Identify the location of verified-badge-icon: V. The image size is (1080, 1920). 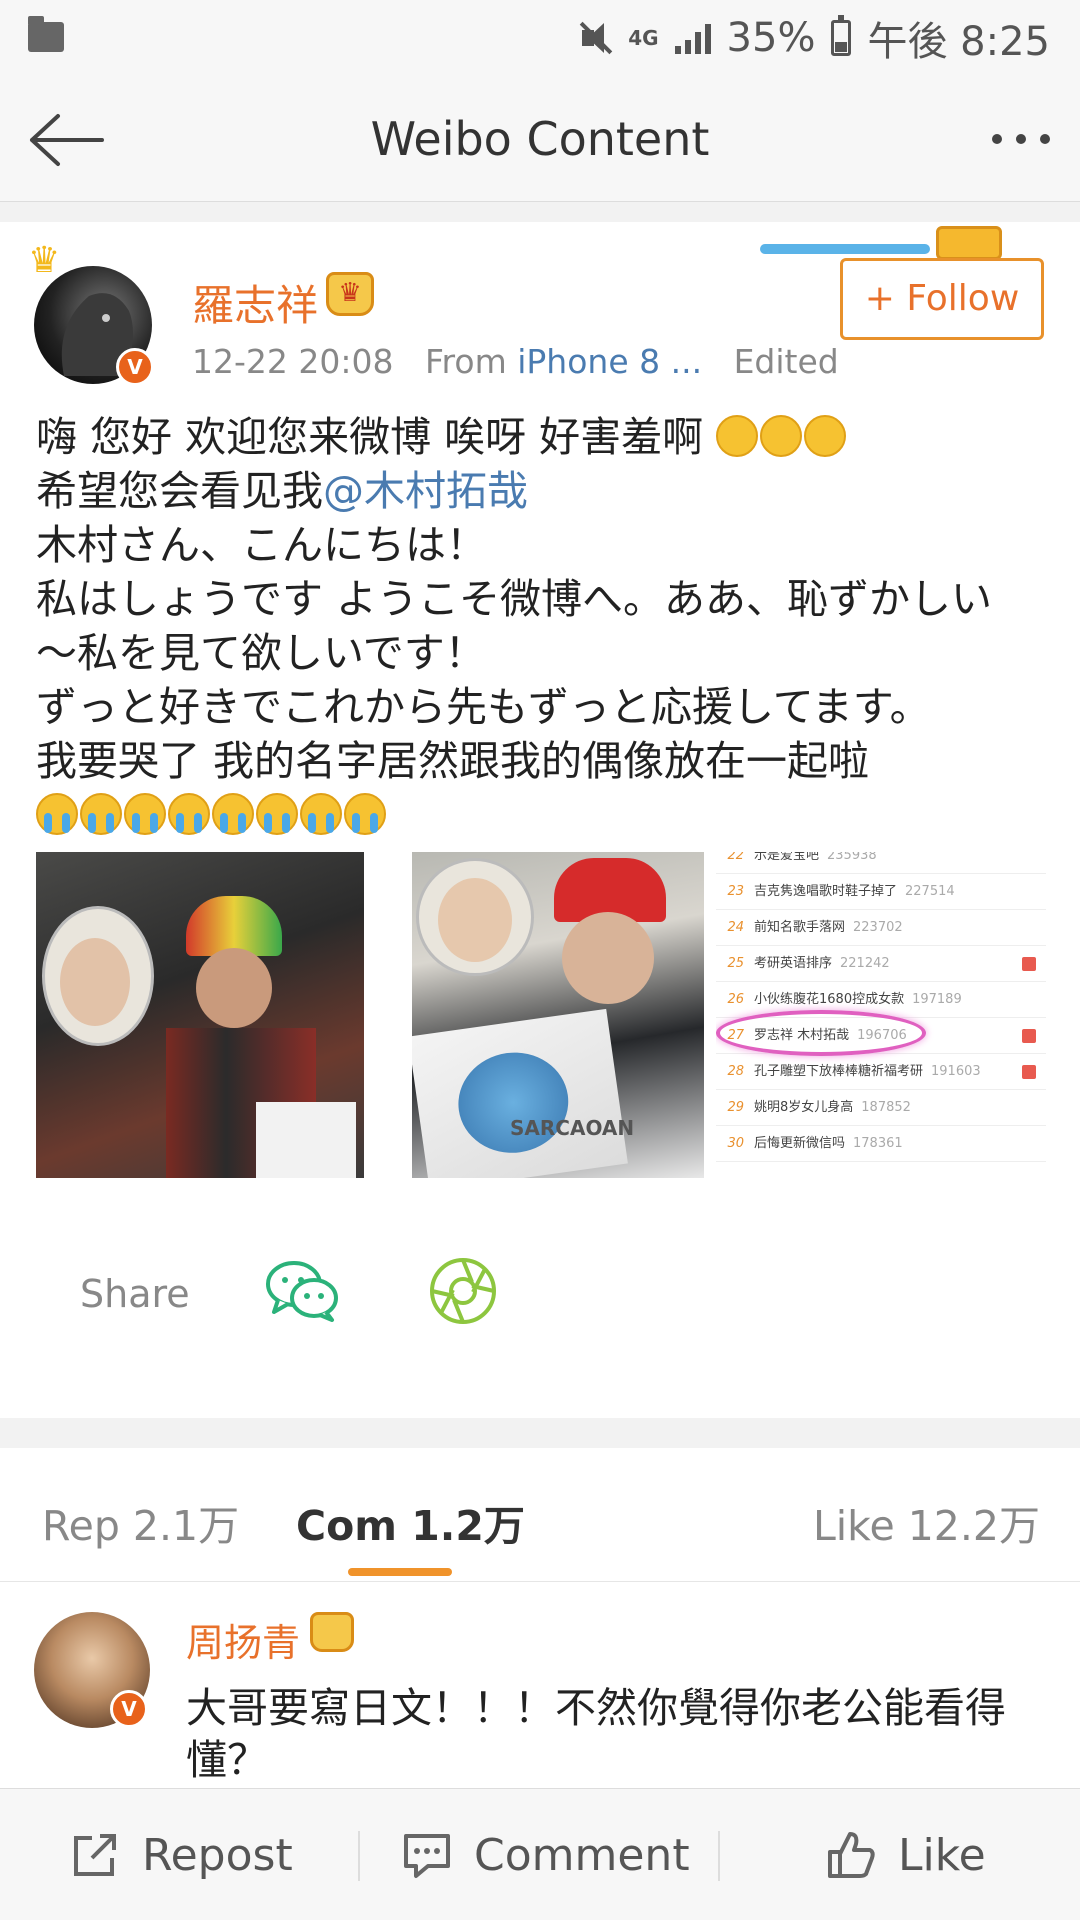
(129, 1709).